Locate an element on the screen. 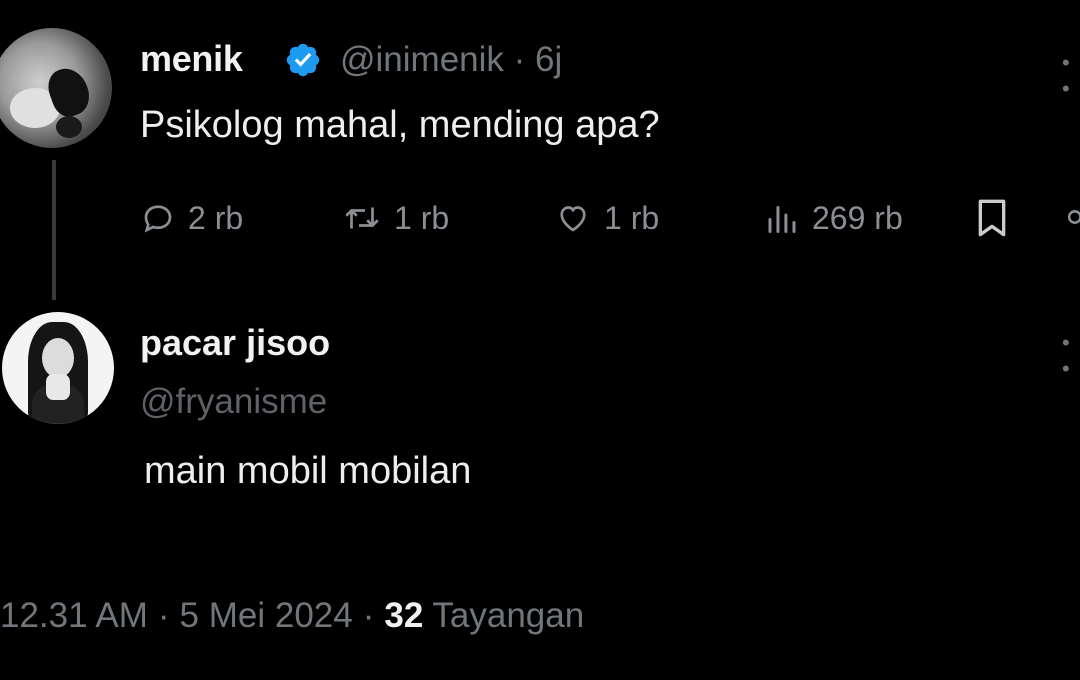  like-button: 1 rb is located at coordinates (606, 218).